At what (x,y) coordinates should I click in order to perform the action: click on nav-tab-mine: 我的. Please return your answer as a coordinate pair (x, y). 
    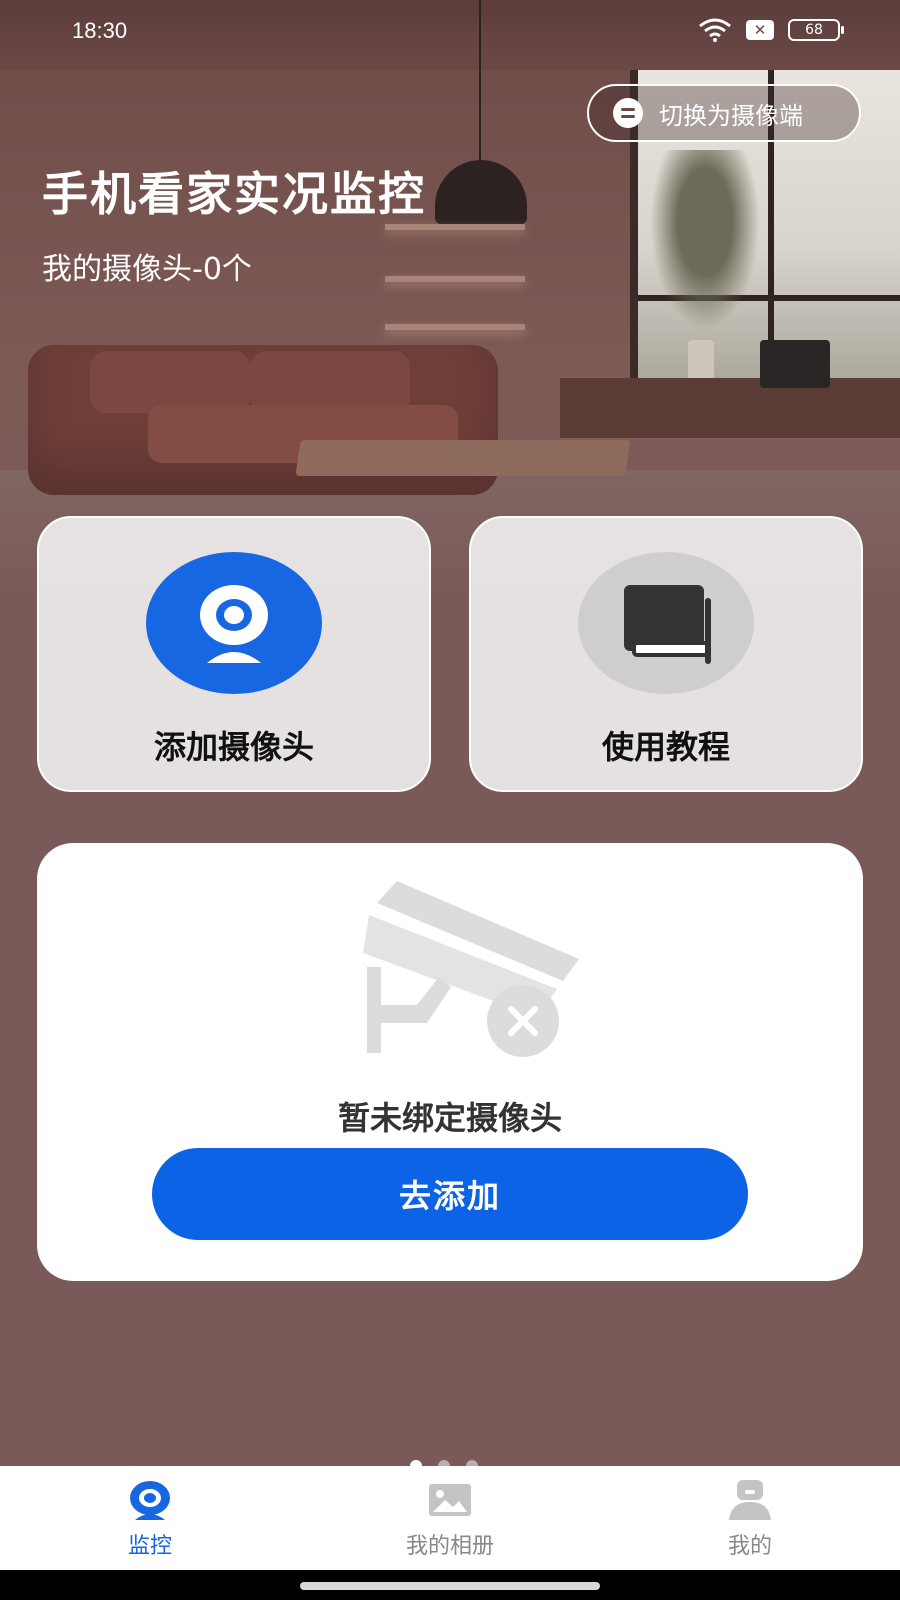
    Looking at the image, I should click on (750, 1518).